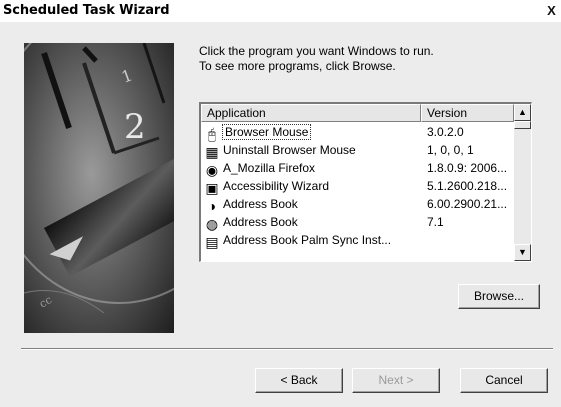 This screenshot has height=407, width=561. What do you see at coordinates (289, 150) in the screenshot?
I see `list-item-application: Uninstall Browser Mouse` at bounding box center [289, 150].